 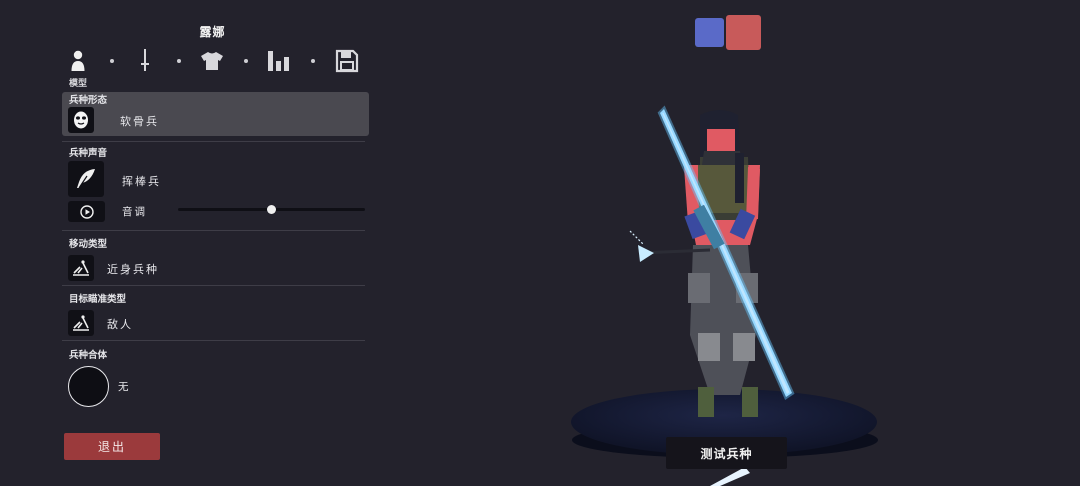 I want to click on editor-tab-bar, so click(x=214, y=61).